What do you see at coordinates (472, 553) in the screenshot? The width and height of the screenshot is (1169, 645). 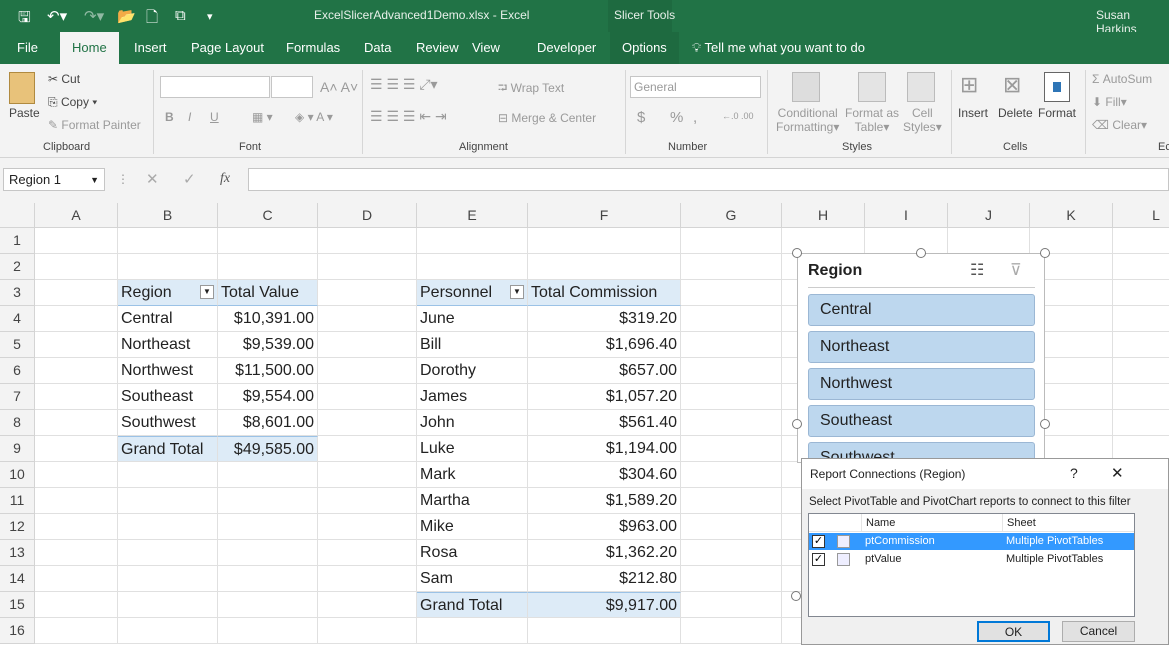 I see `pivot-cell: Rosa` at bounding box center [472, 553].